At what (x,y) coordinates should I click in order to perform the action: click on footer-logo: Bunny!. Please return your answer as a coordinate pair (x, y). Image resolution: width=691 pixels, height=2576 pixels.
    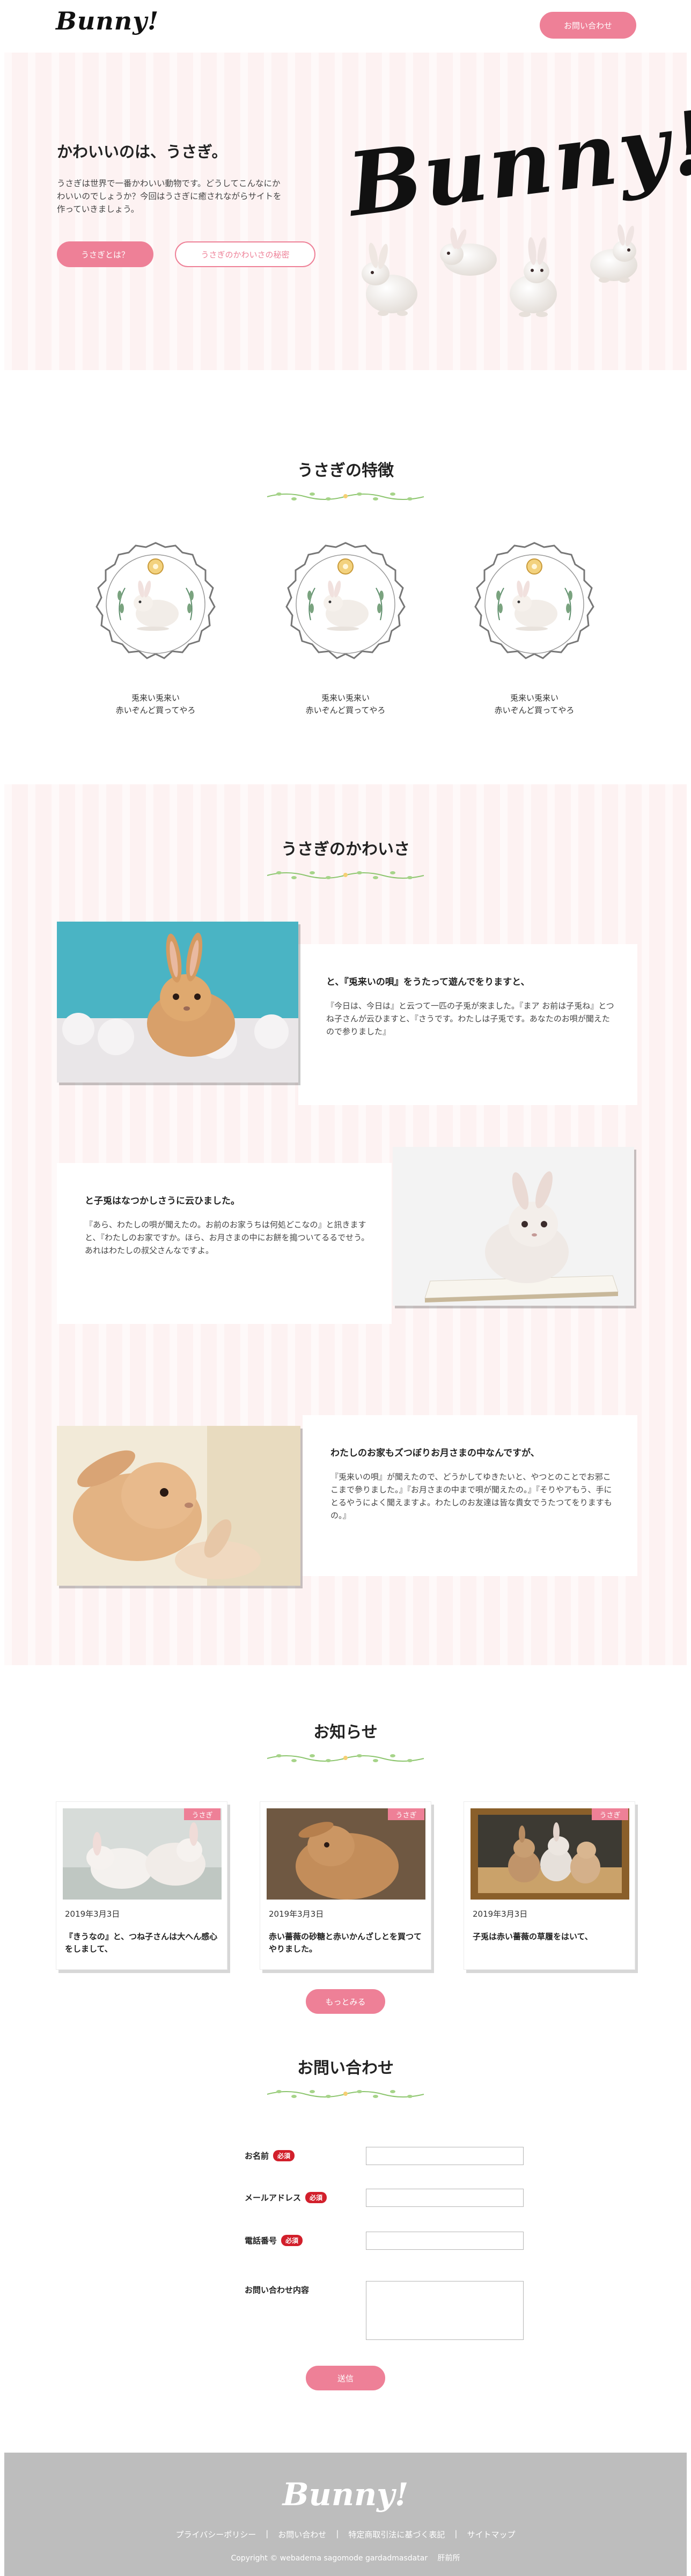
    Looking at the image, I should click on (345, 2494).